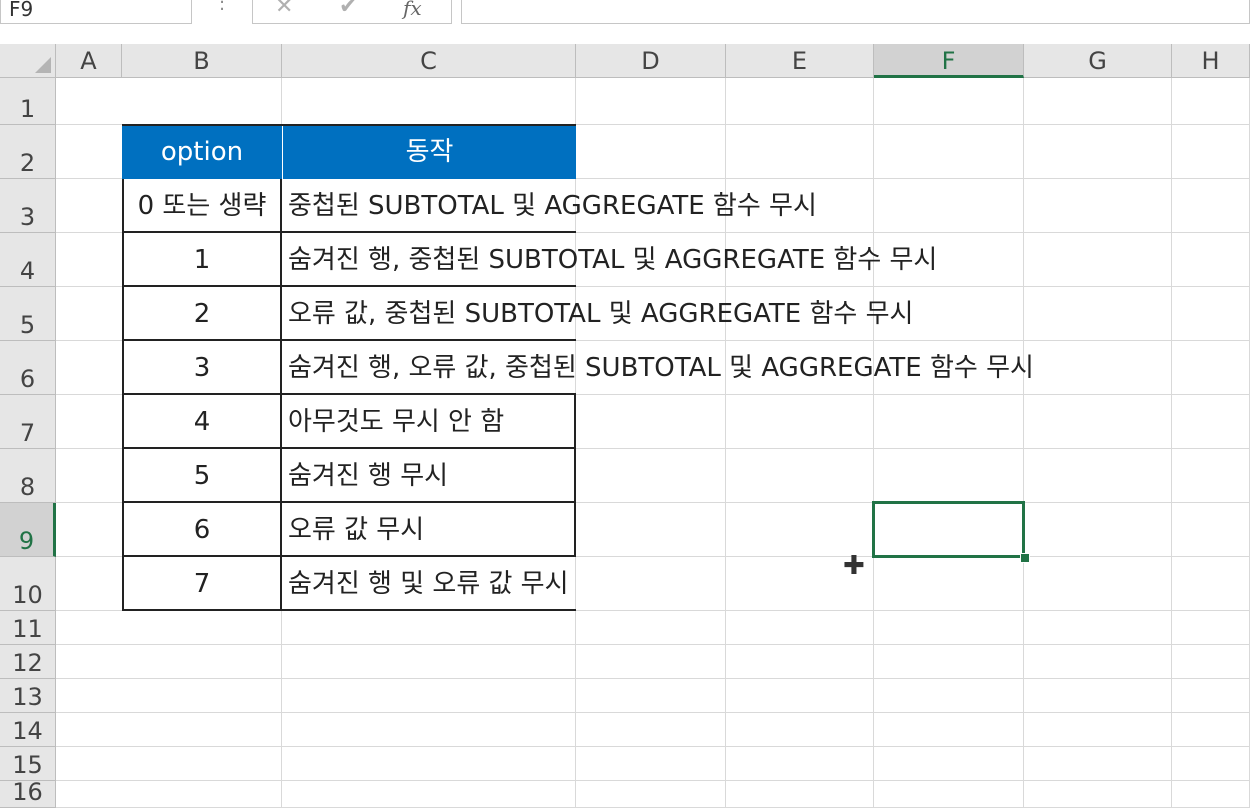 The height and width of the screenshot is (808, 1250). What do you see at coordinates (43, 65) in the screenshot?
I see `select-all-triangle-icon` at bounding box center [43, 65].